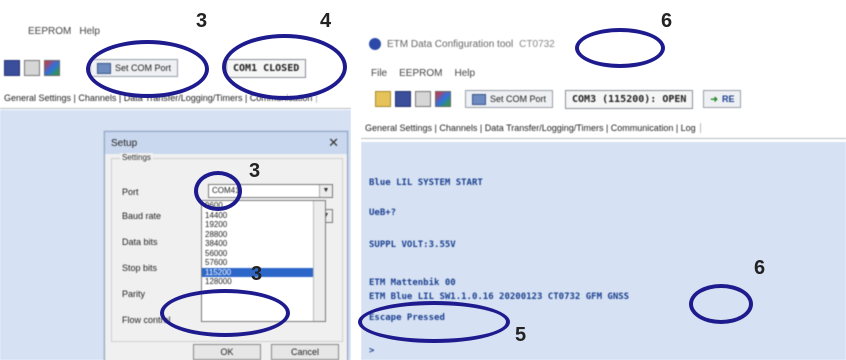 Image resolution: width=846 pixels, height=360 pixels. What do you see at coordinates (263, 206) in the screenshot?
I see `baud-option: 9600` at bounding box center [263, 206].